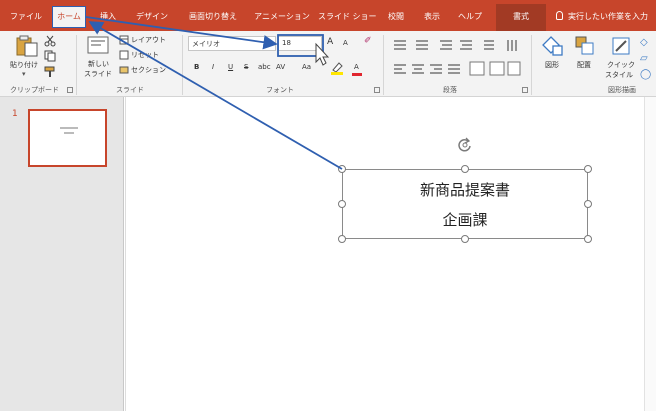 The width and height of the screenshot is (656, 411). I want to click on cut-icon, so click(50, 41).